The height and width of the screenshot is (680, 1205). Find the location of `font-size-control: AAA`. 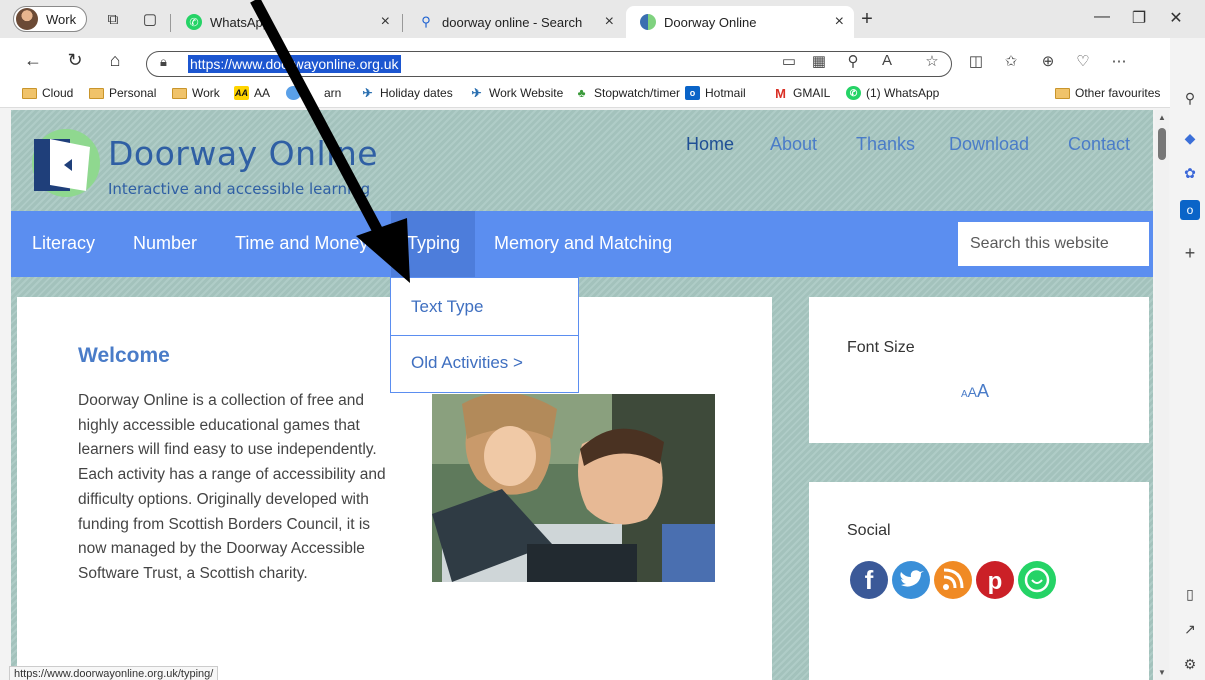

font-size-control: AAA is located at coordinates (975, 391).